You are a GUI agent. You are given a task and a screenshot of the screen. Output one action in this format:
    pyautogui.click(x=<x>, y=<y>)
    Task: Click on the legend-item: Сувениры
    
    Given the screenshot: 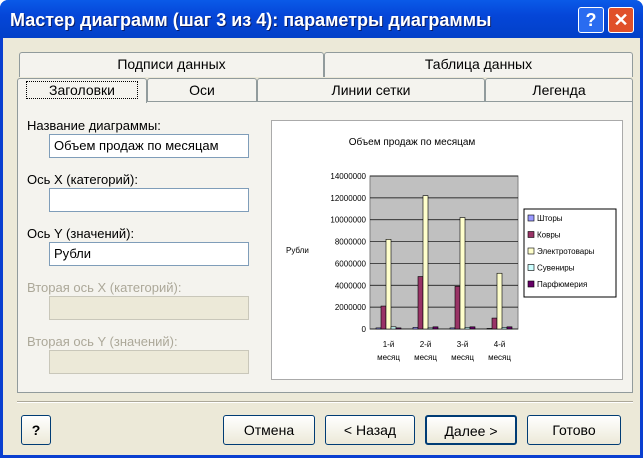 What is the action you would take?
    pyautogui.click(x=556, y=268)
    